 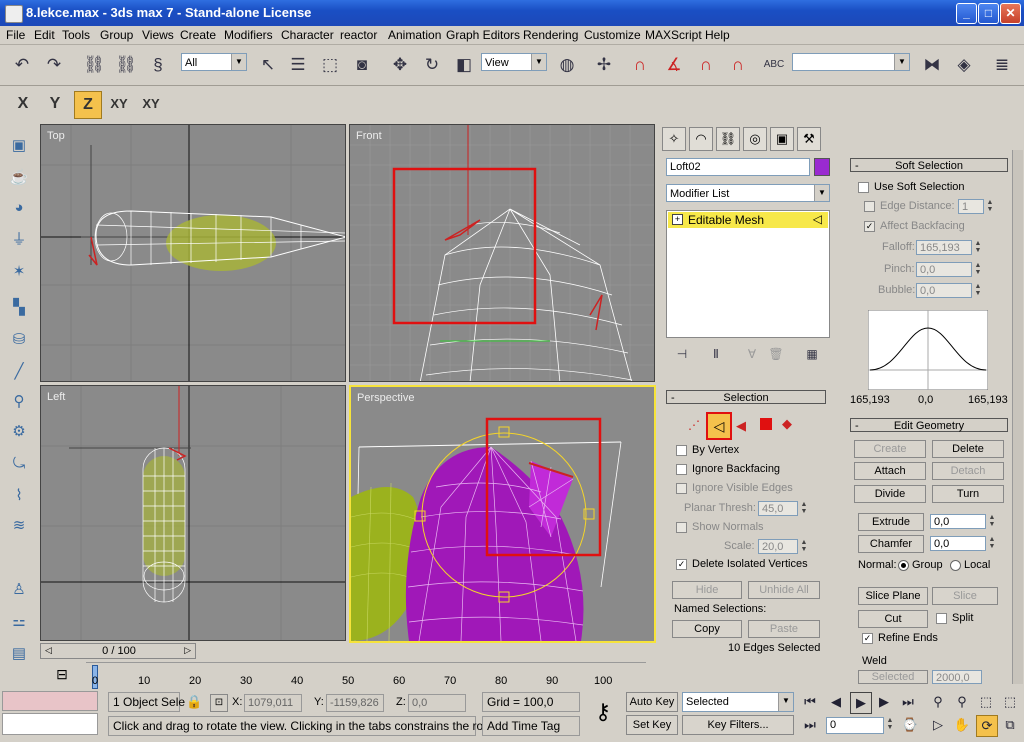 I want to click on arc-rotate-icon: ⟳, so click(x=987, y=726).